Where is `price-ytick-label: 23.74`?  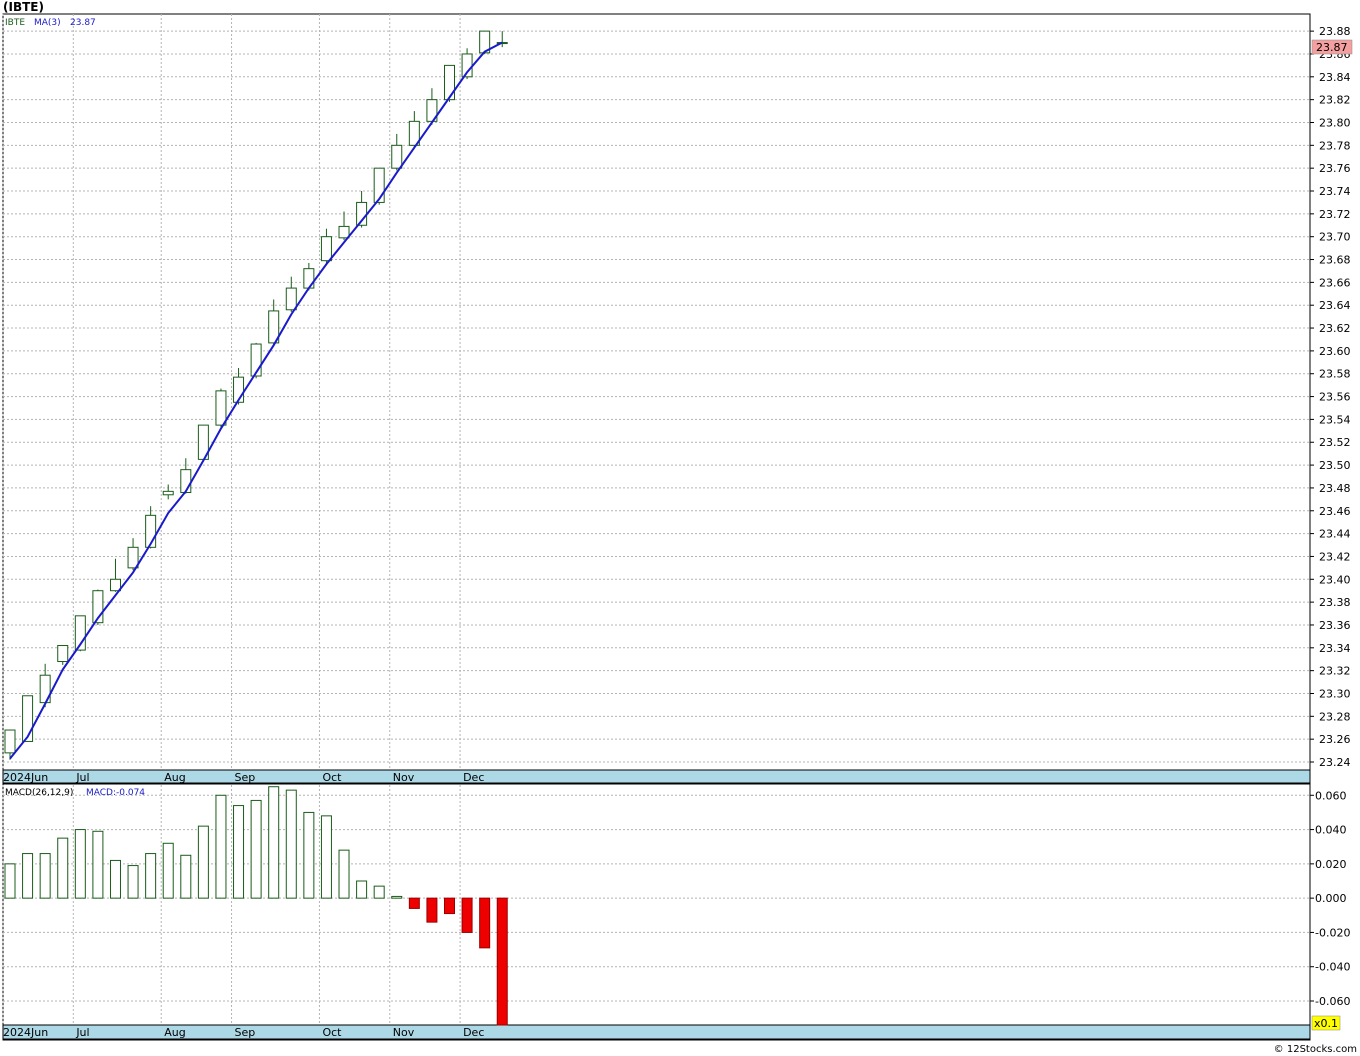
price-ytick-label: 23.74 is located at coordinates (1335, 191).